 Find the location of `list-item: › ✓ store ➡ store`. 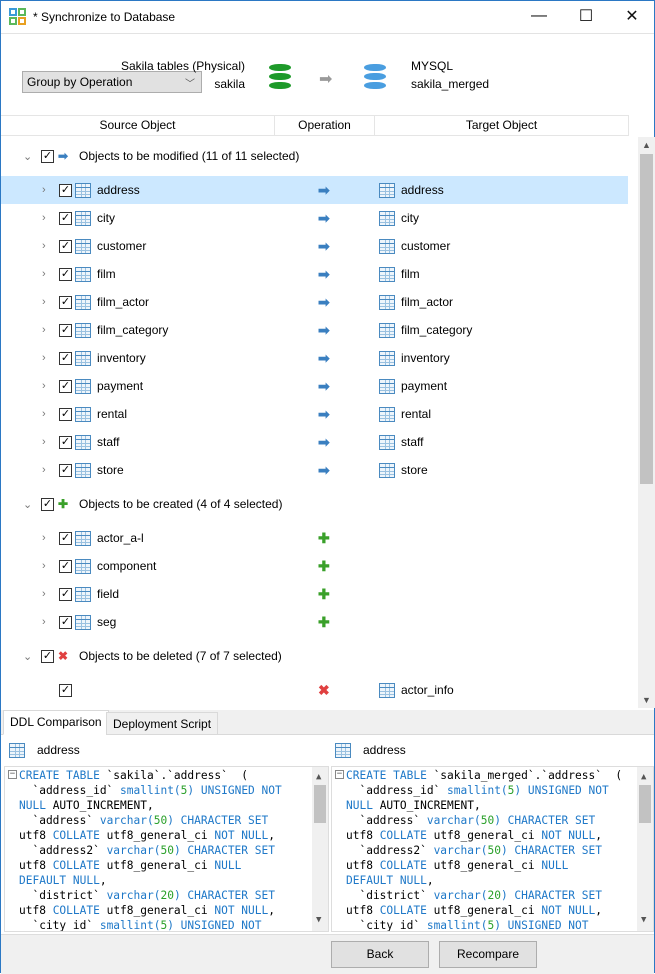

list-item: › ✓ store ➡ store is located at coordinates (314, 470).